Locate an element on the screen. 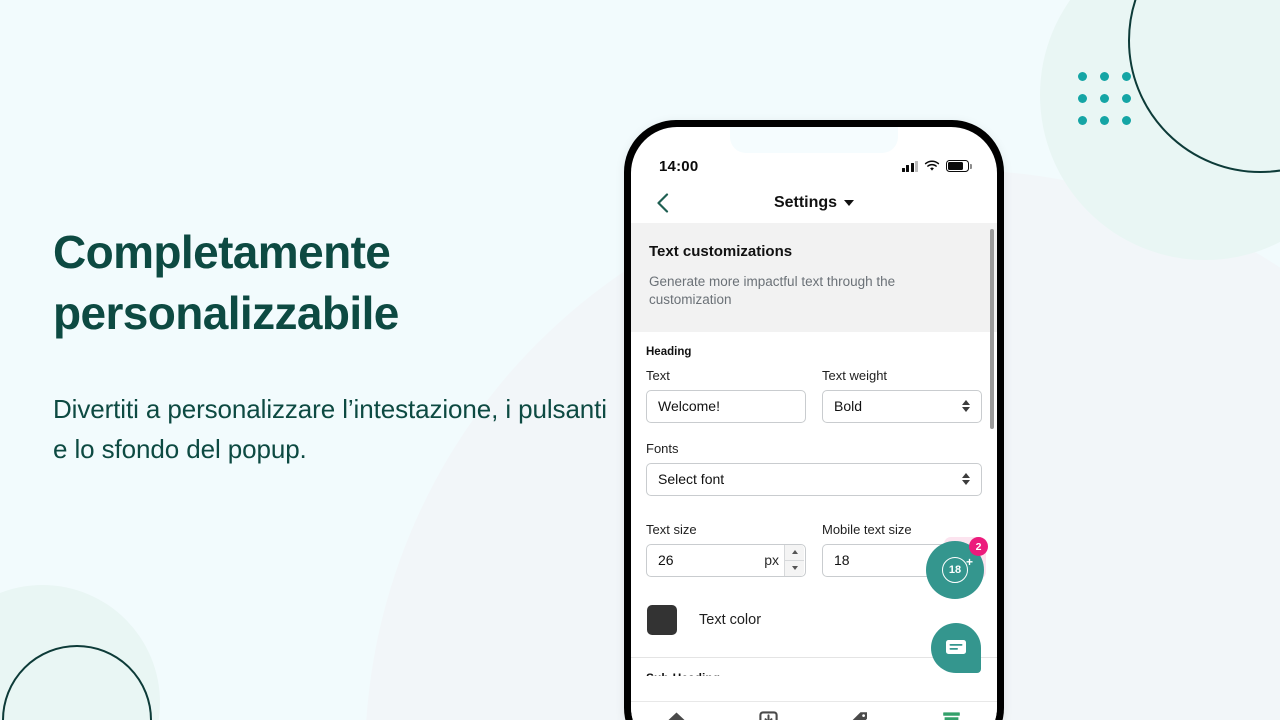 The height and width of the screenshot is (720, 1280). storefront-icon is located at coordinates (951, 715).